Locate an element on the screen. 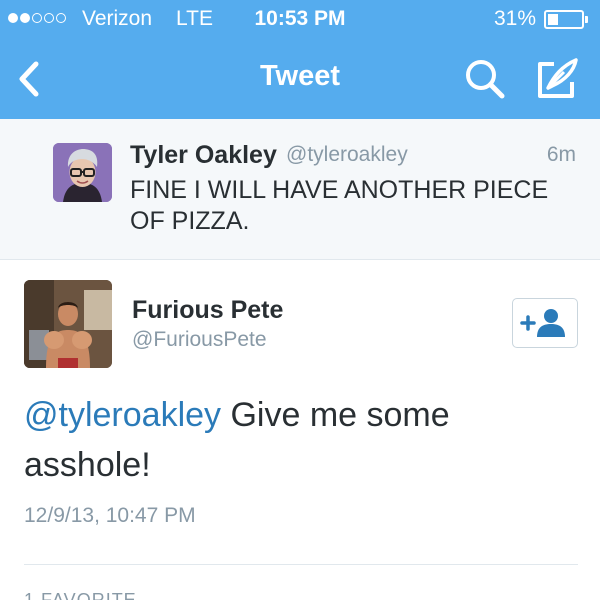 This screenshot has height=600, width=600. battery-percentage: 31% is located at coordinates (514, 18).